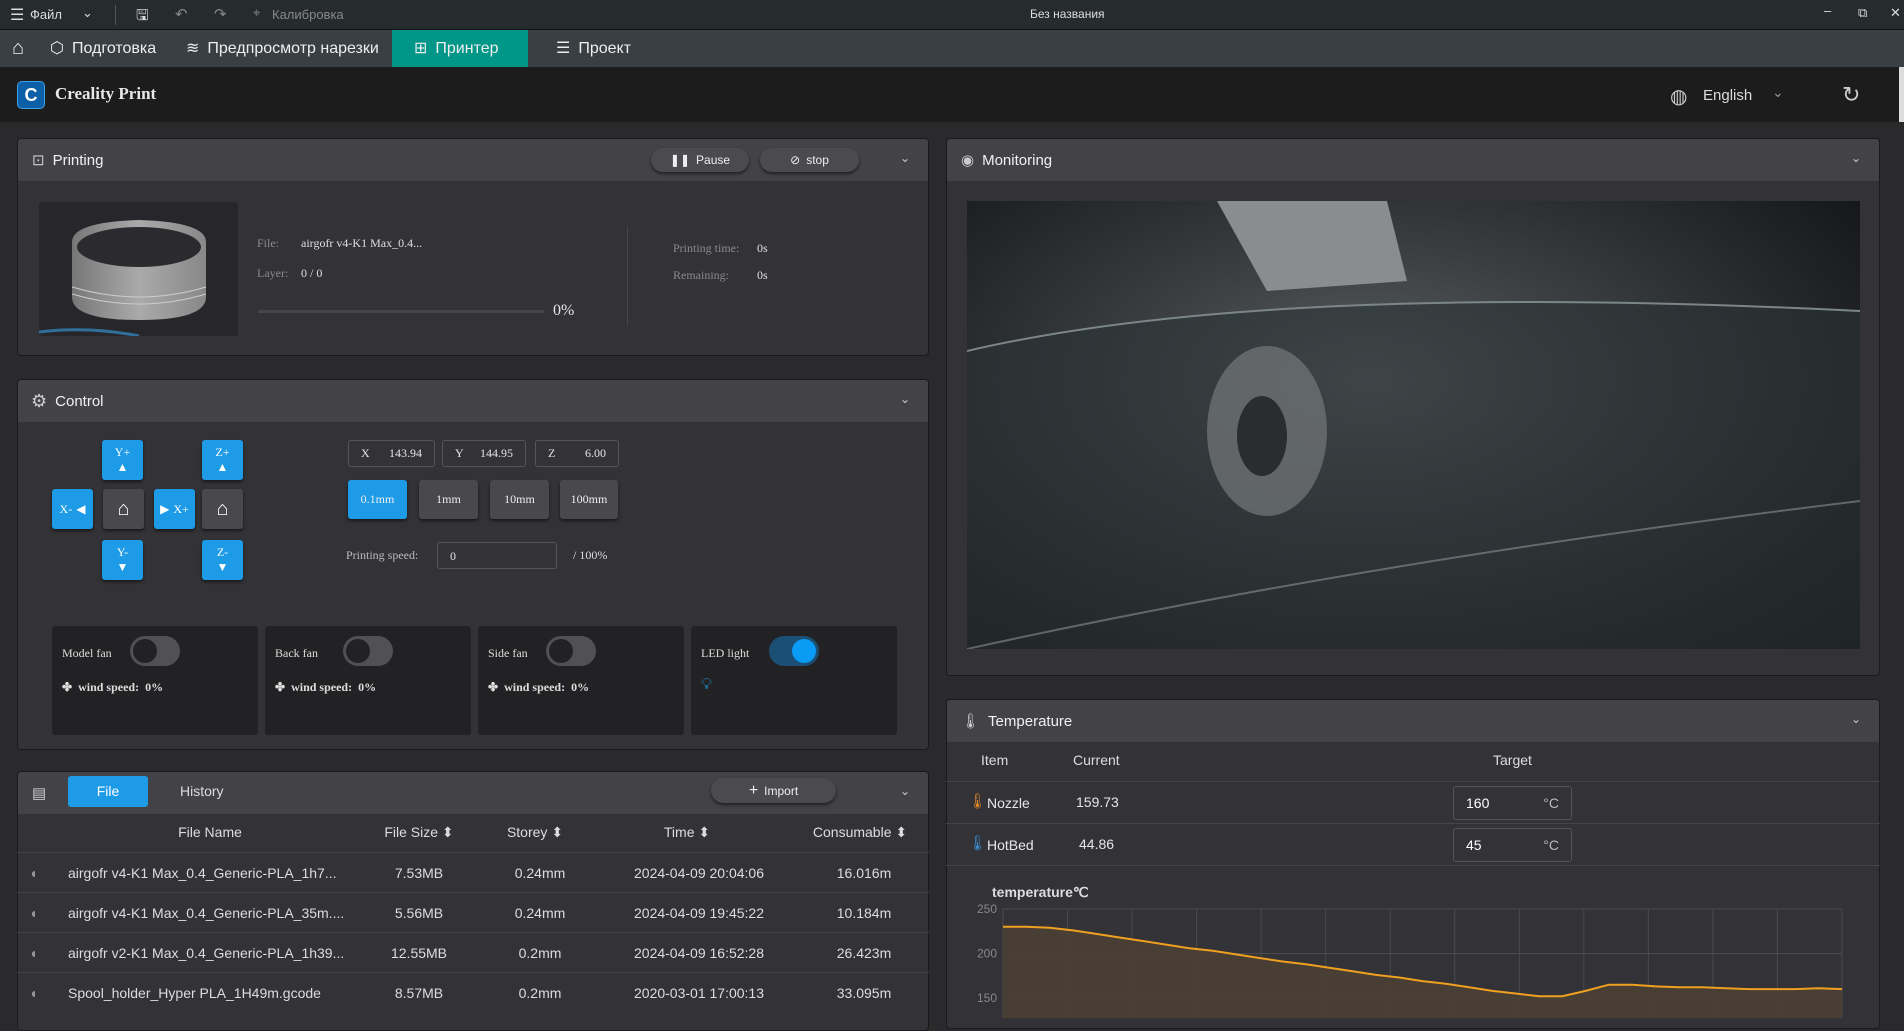  Describe the element at coordinates (122, 560) in the screenshot. I see `jog-y-minus-button: Y- ▼` at that location.